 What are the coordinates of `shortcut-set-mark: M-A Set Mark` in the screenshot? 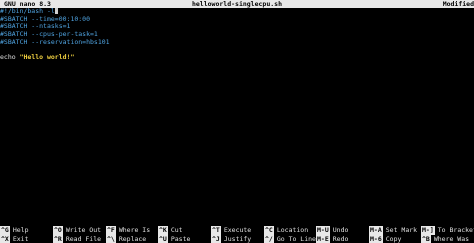 It's located at (393, 230).